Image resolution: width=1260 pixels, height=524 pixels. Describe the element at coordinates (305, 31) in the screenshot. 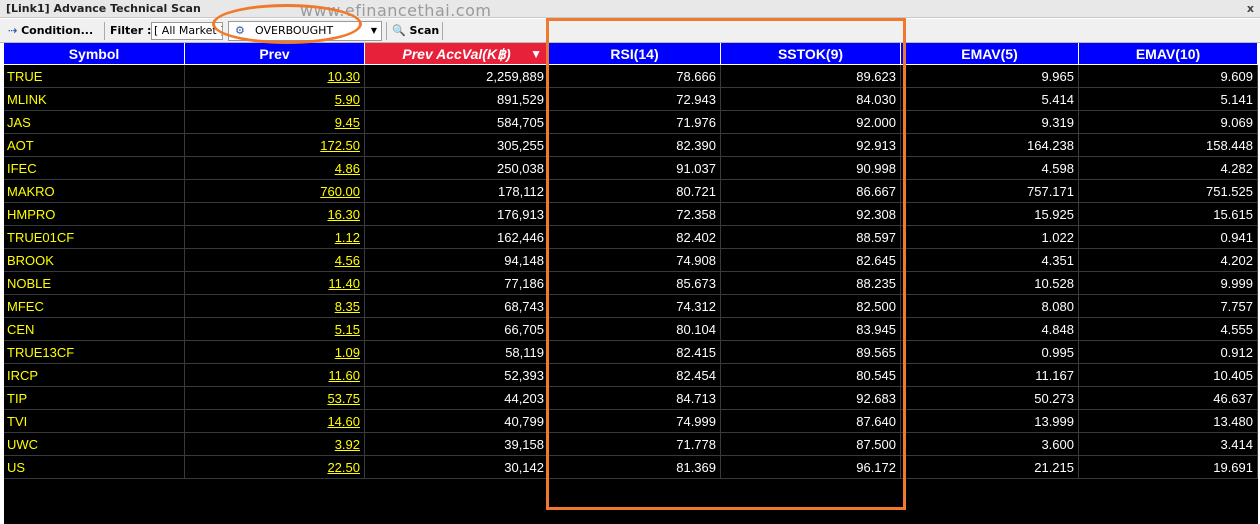

I see `scan-type-dropdown: ⚙ OVERBOUGHT ▼` at that location.